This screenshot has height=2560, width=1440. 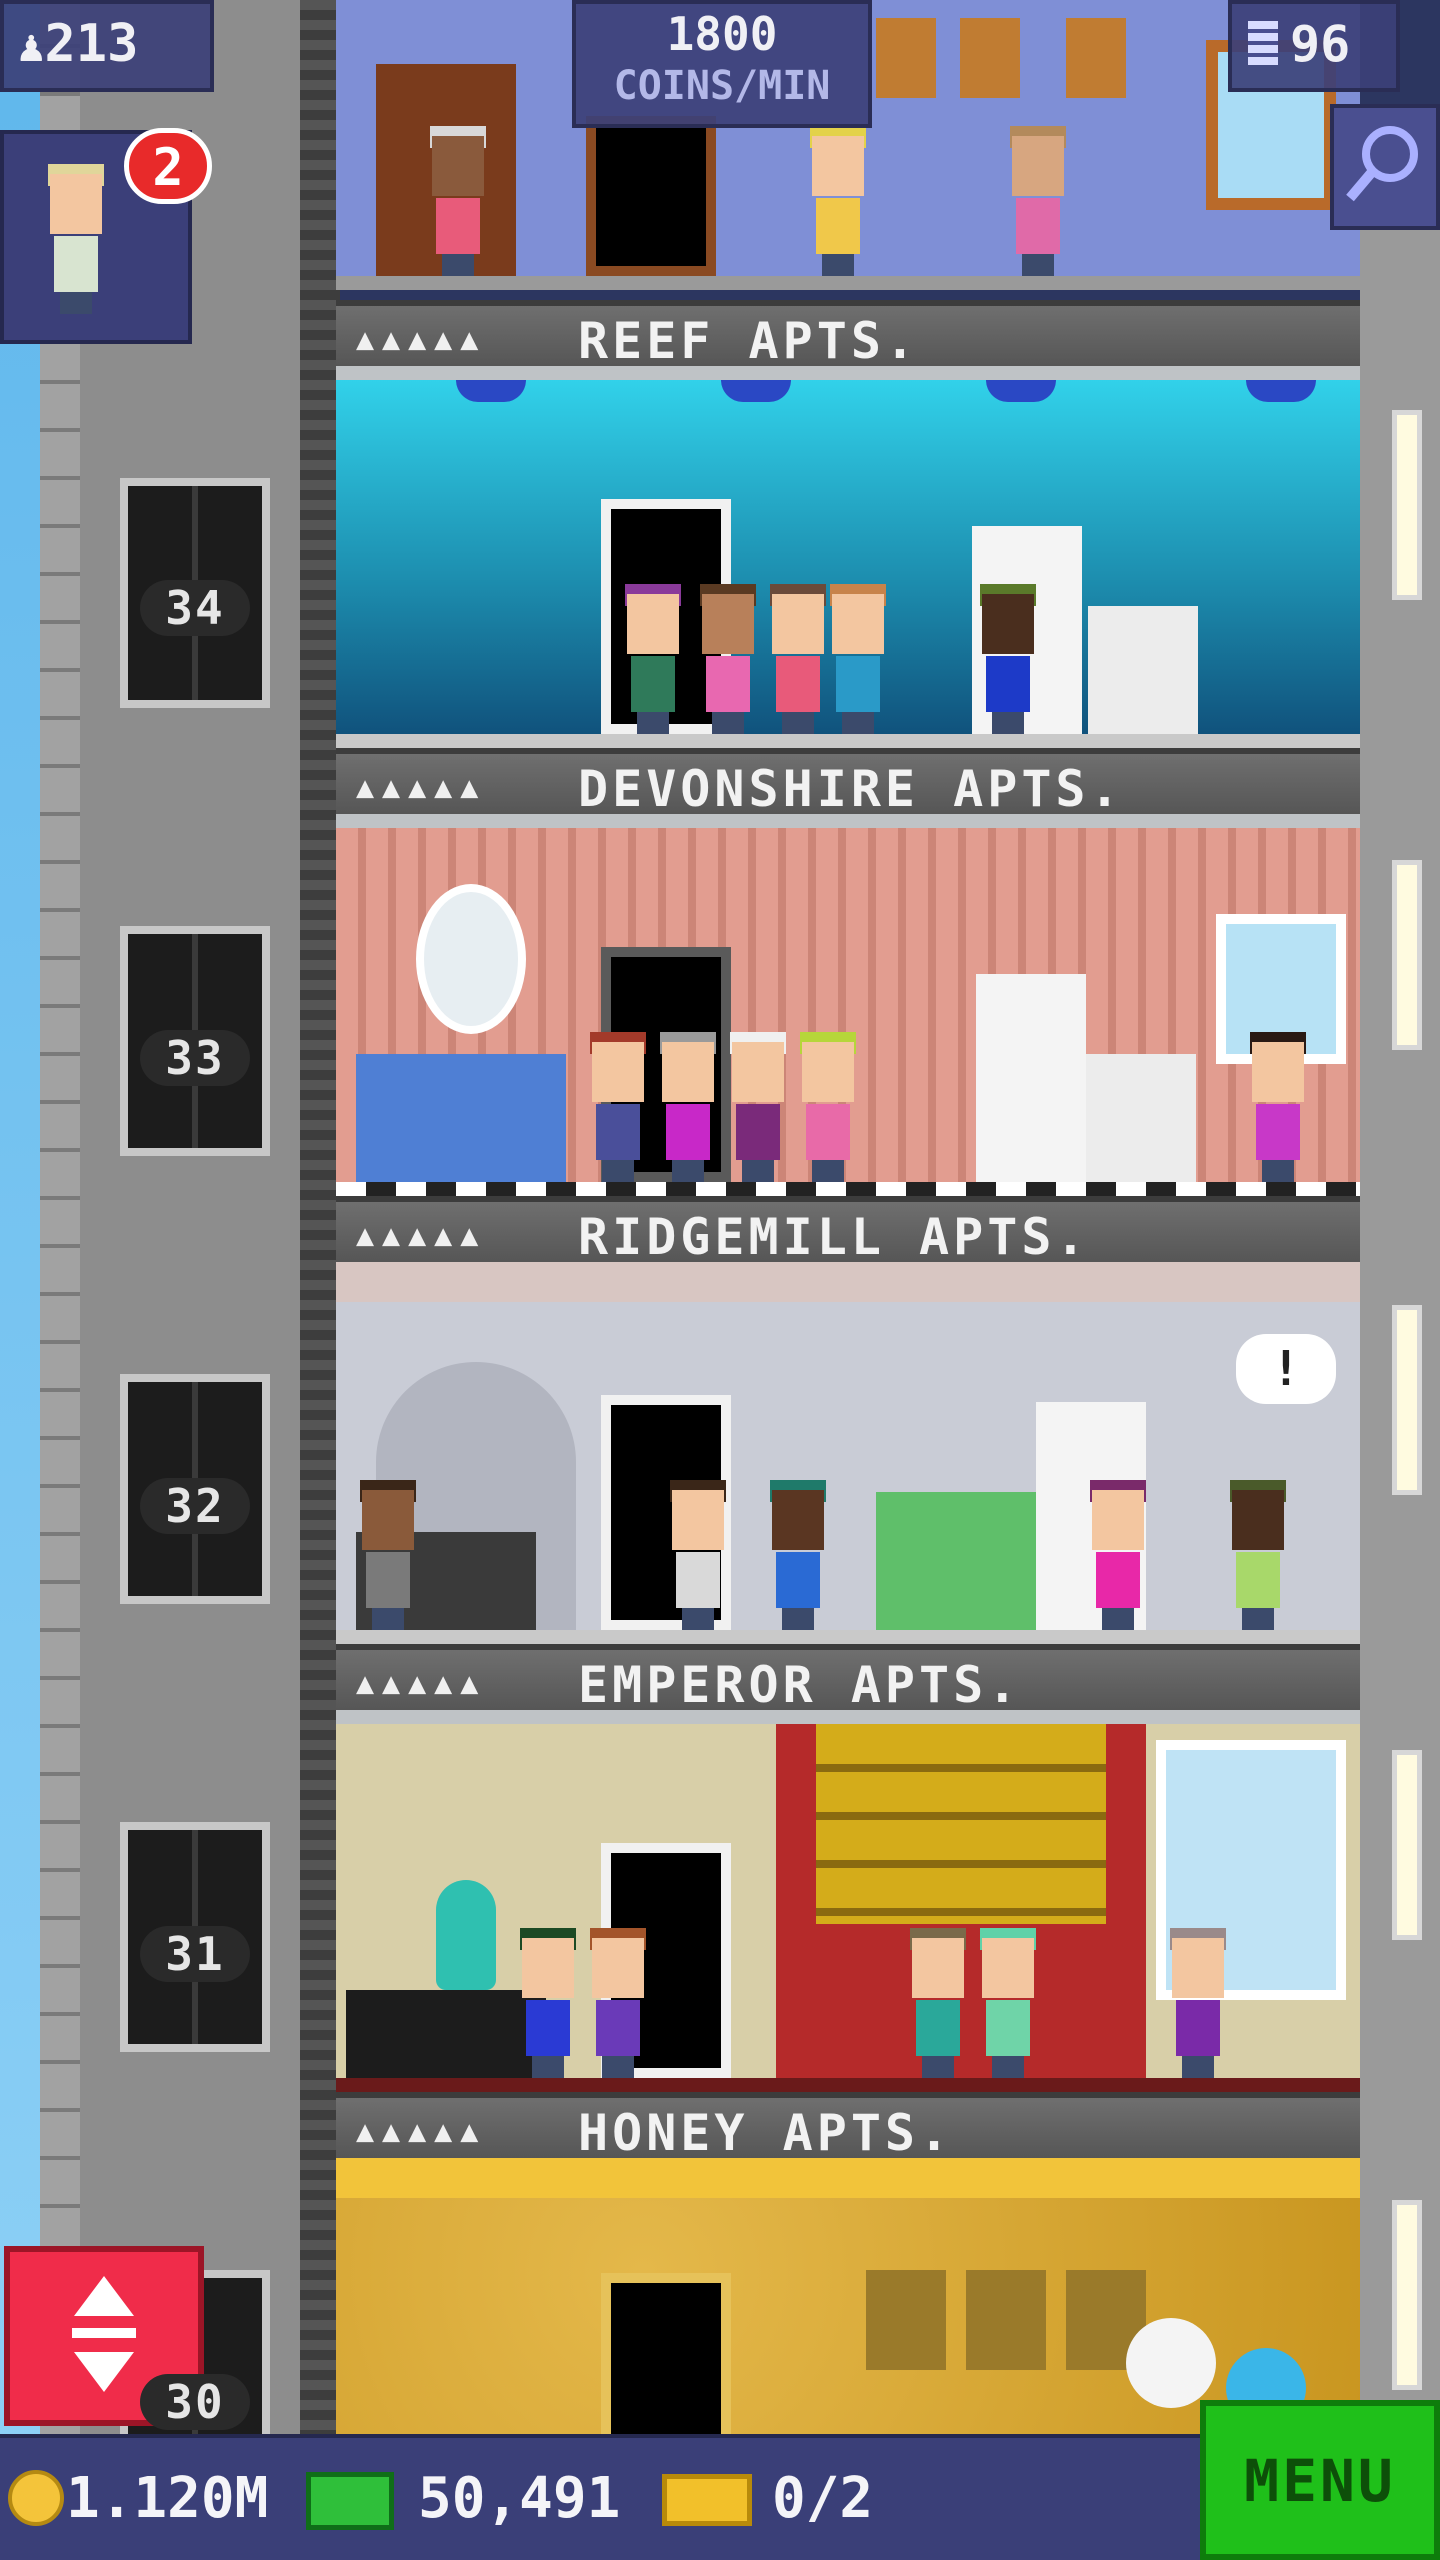 I want to click on floor-number-34: 34, so click(x=195, y=608).